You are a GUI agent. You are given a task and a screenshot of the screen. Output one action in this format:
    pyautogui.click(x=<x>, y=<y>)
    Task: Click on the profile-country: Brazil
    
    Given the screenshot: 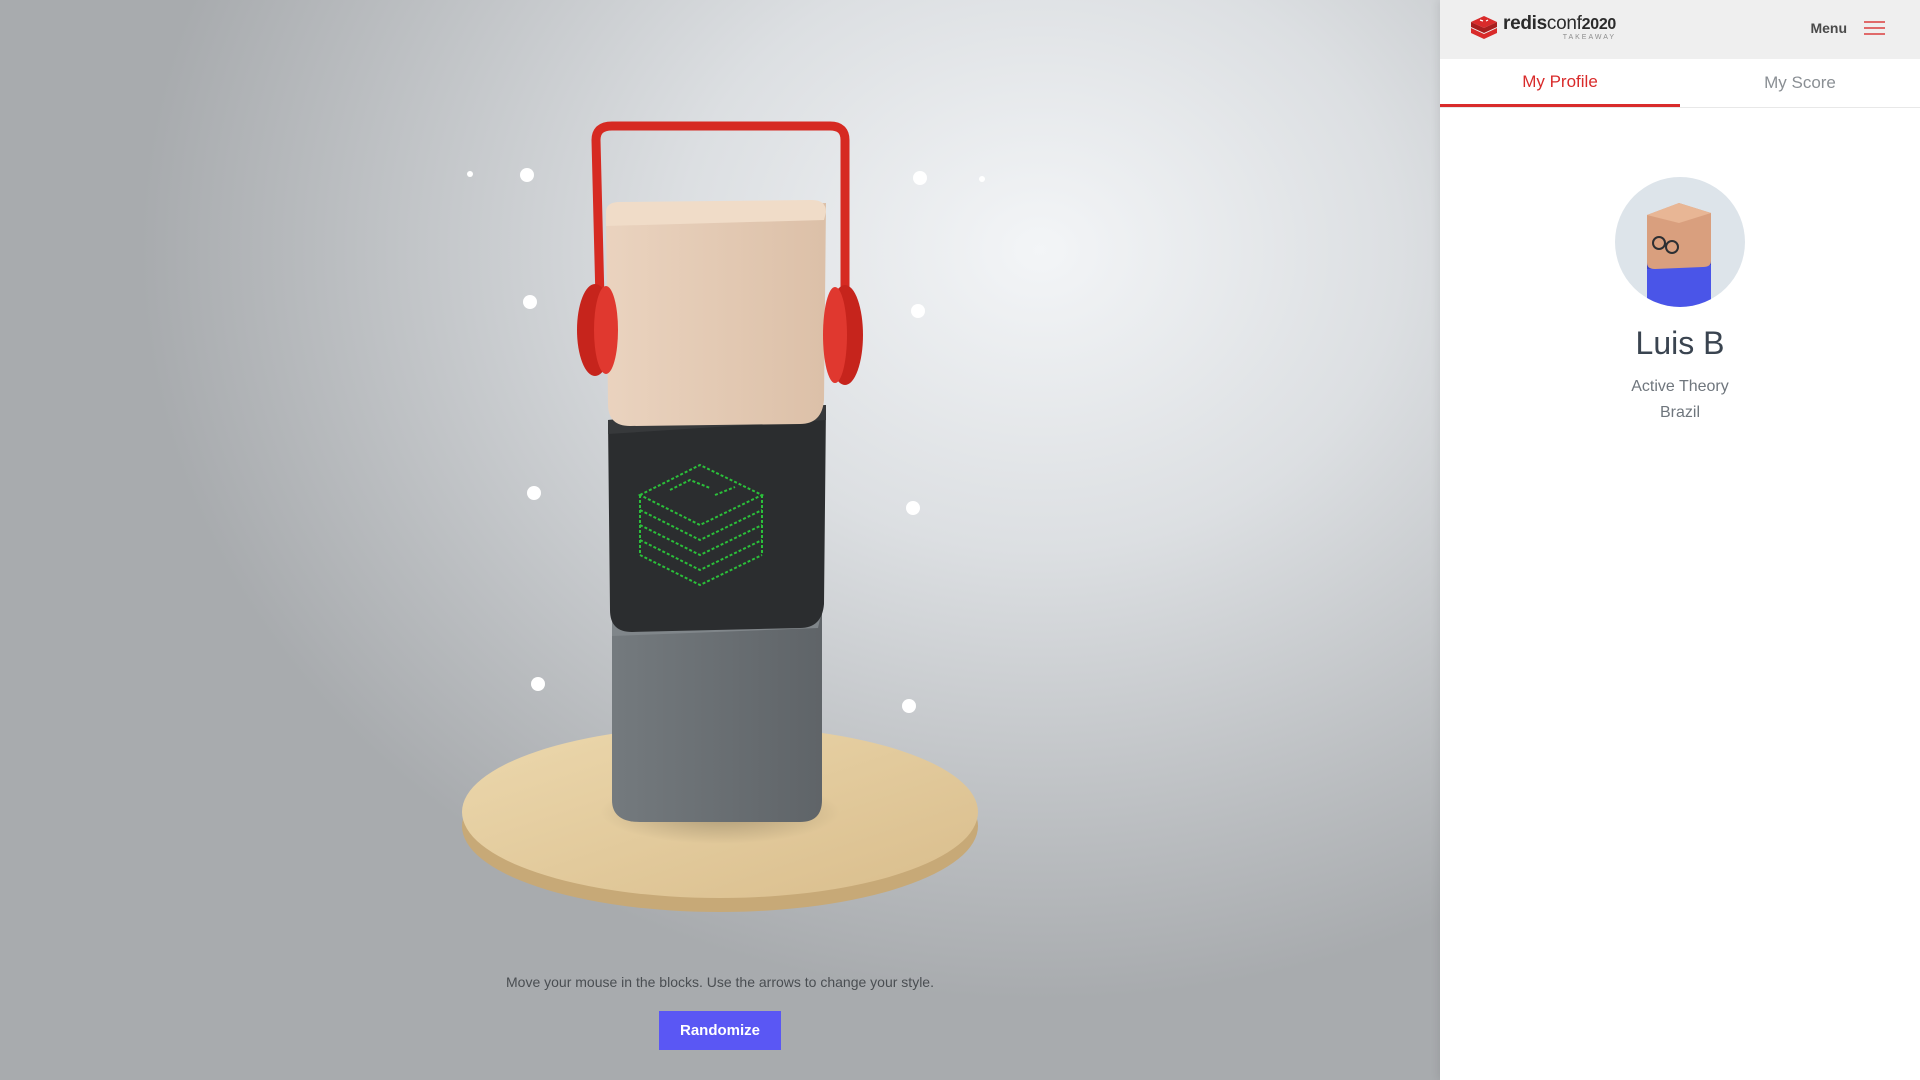 What is the action you would take?
    pyautogui.click(x=1679, y=412)
    